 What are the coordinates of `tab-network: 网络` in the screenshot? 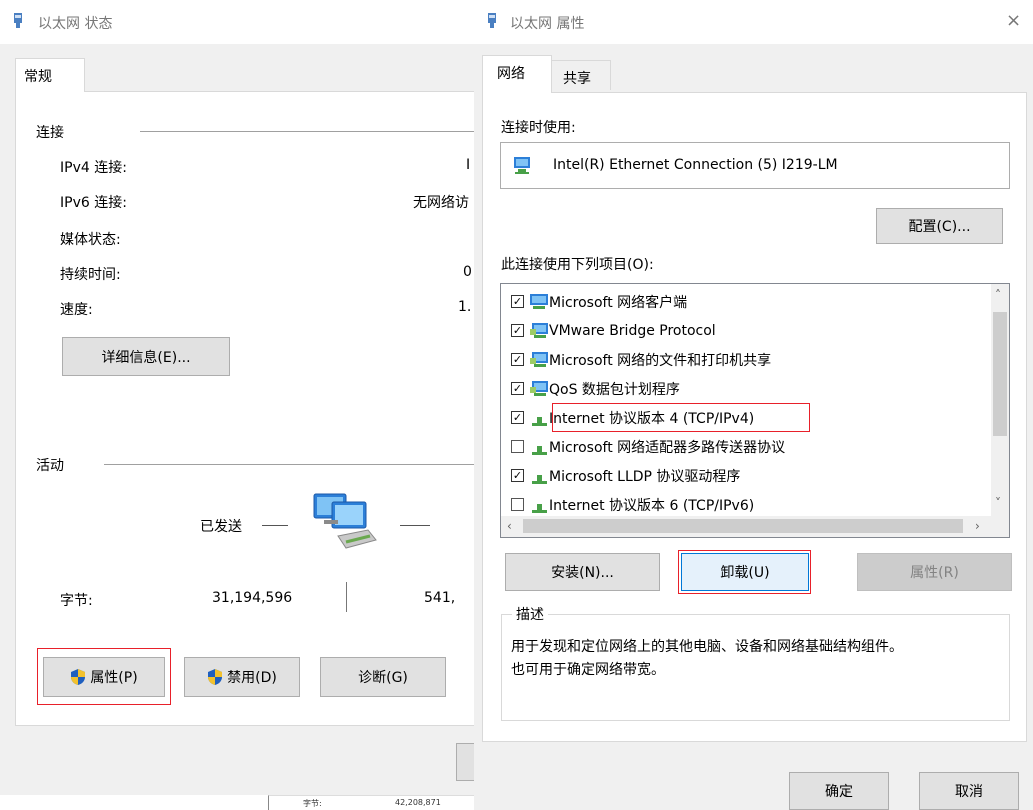 It's located at (517, 74).